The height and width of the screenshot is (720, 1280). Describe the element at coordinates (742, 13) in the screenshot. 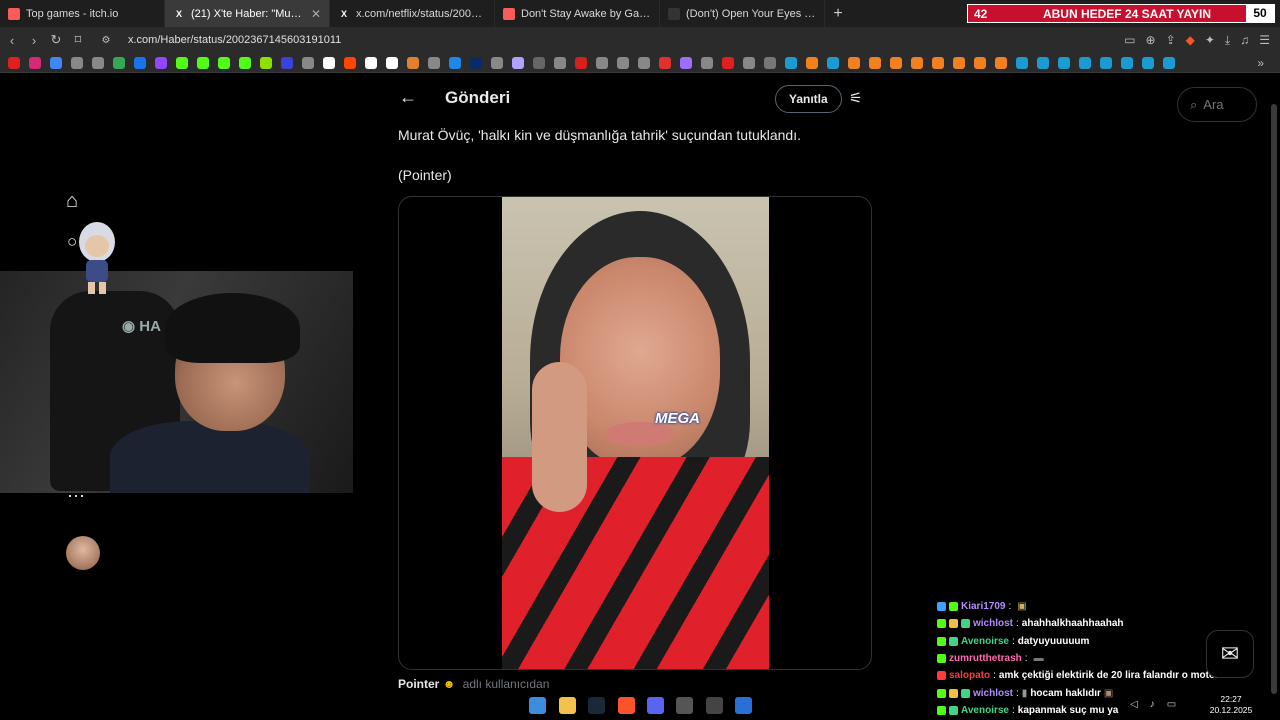

I see `tab-dont-open-eyes: (Don't) Open Your Eyes by Via` at that location.